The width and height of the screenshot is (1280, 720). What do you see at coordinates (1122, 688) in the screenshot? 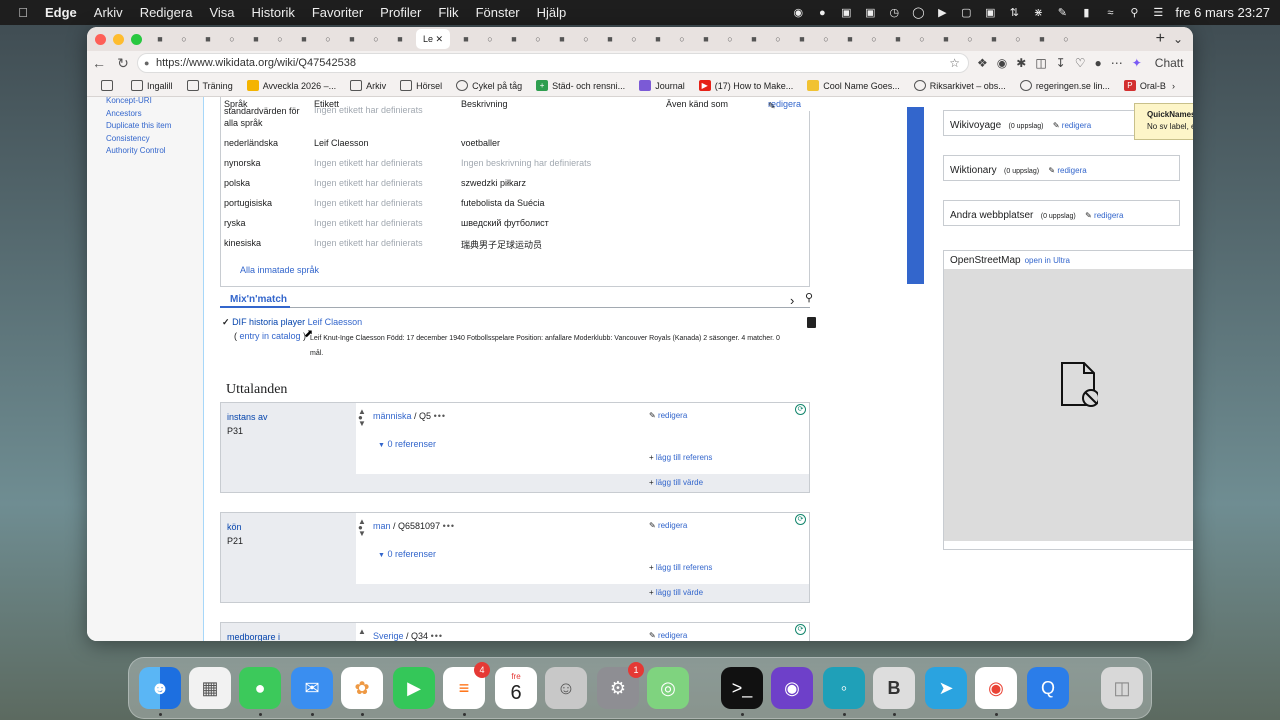
I see `trash-icon: ◫` at bounding box center [1122, 688].